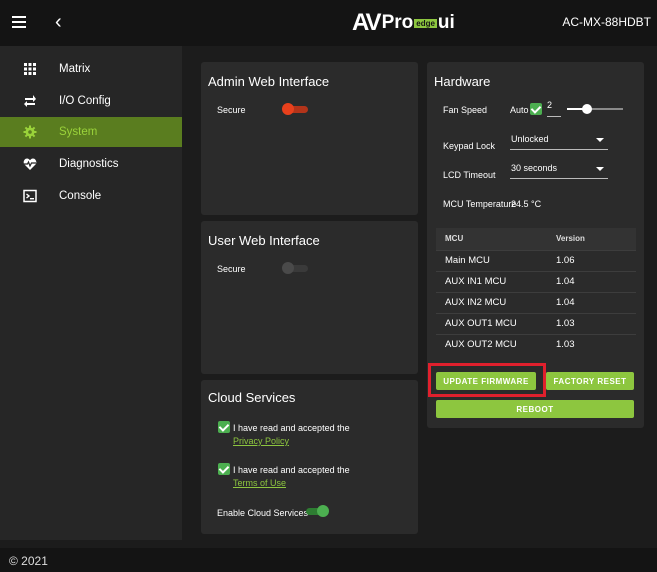 The image size is (657, 572). What do you see at coordinates (519, 110) in the screenshot?
I see `fan-auto-label: Auto` at bounding box center [519, 110].